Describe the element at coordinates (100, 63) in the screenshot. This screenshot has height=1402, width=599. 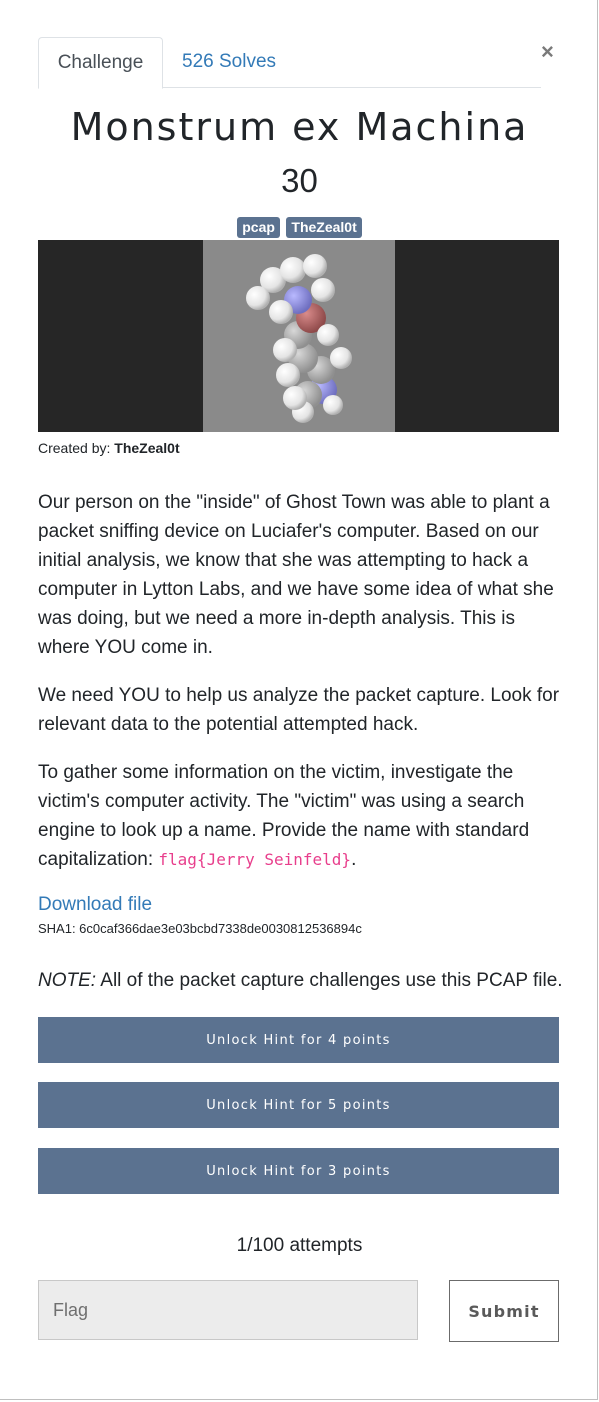
I see `tab-challenge: Challenge` at that location.